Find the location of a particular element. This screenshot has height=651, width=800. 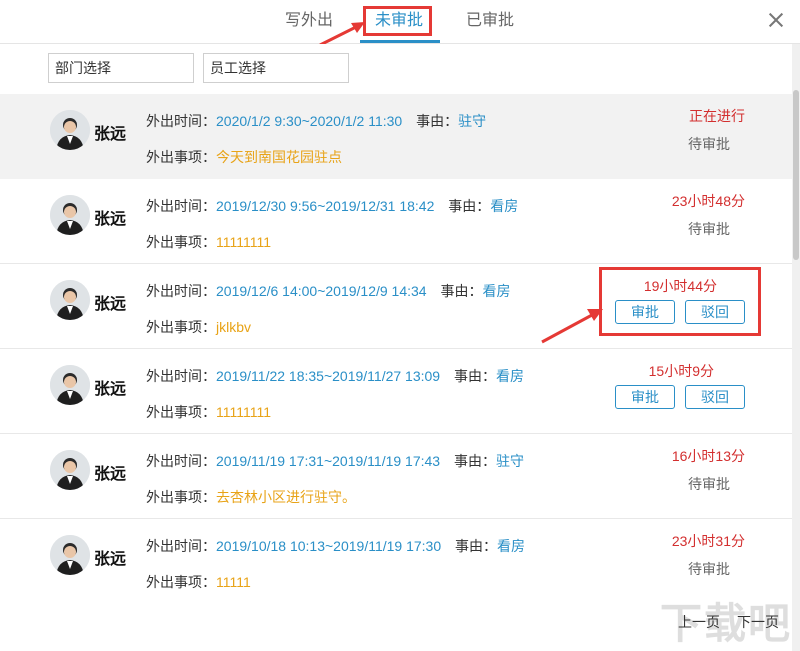

matter-value: 今天到南国花园驻点 is located at coordinates (279, 157).